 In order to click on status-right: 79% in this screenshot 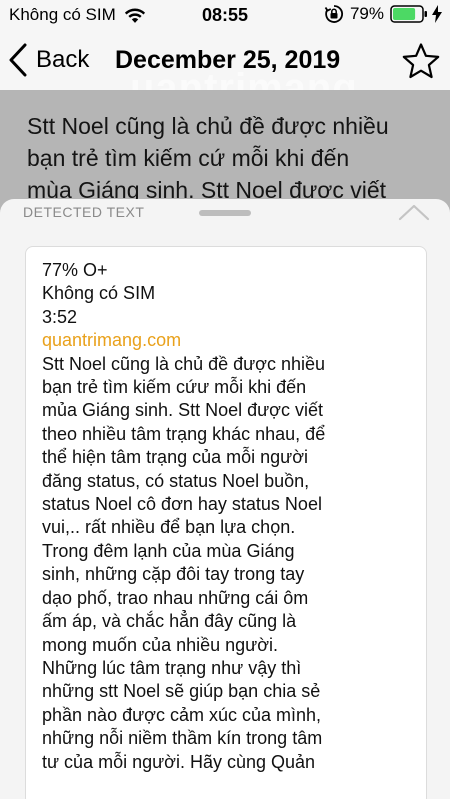, I will do `click(383, 14)`.